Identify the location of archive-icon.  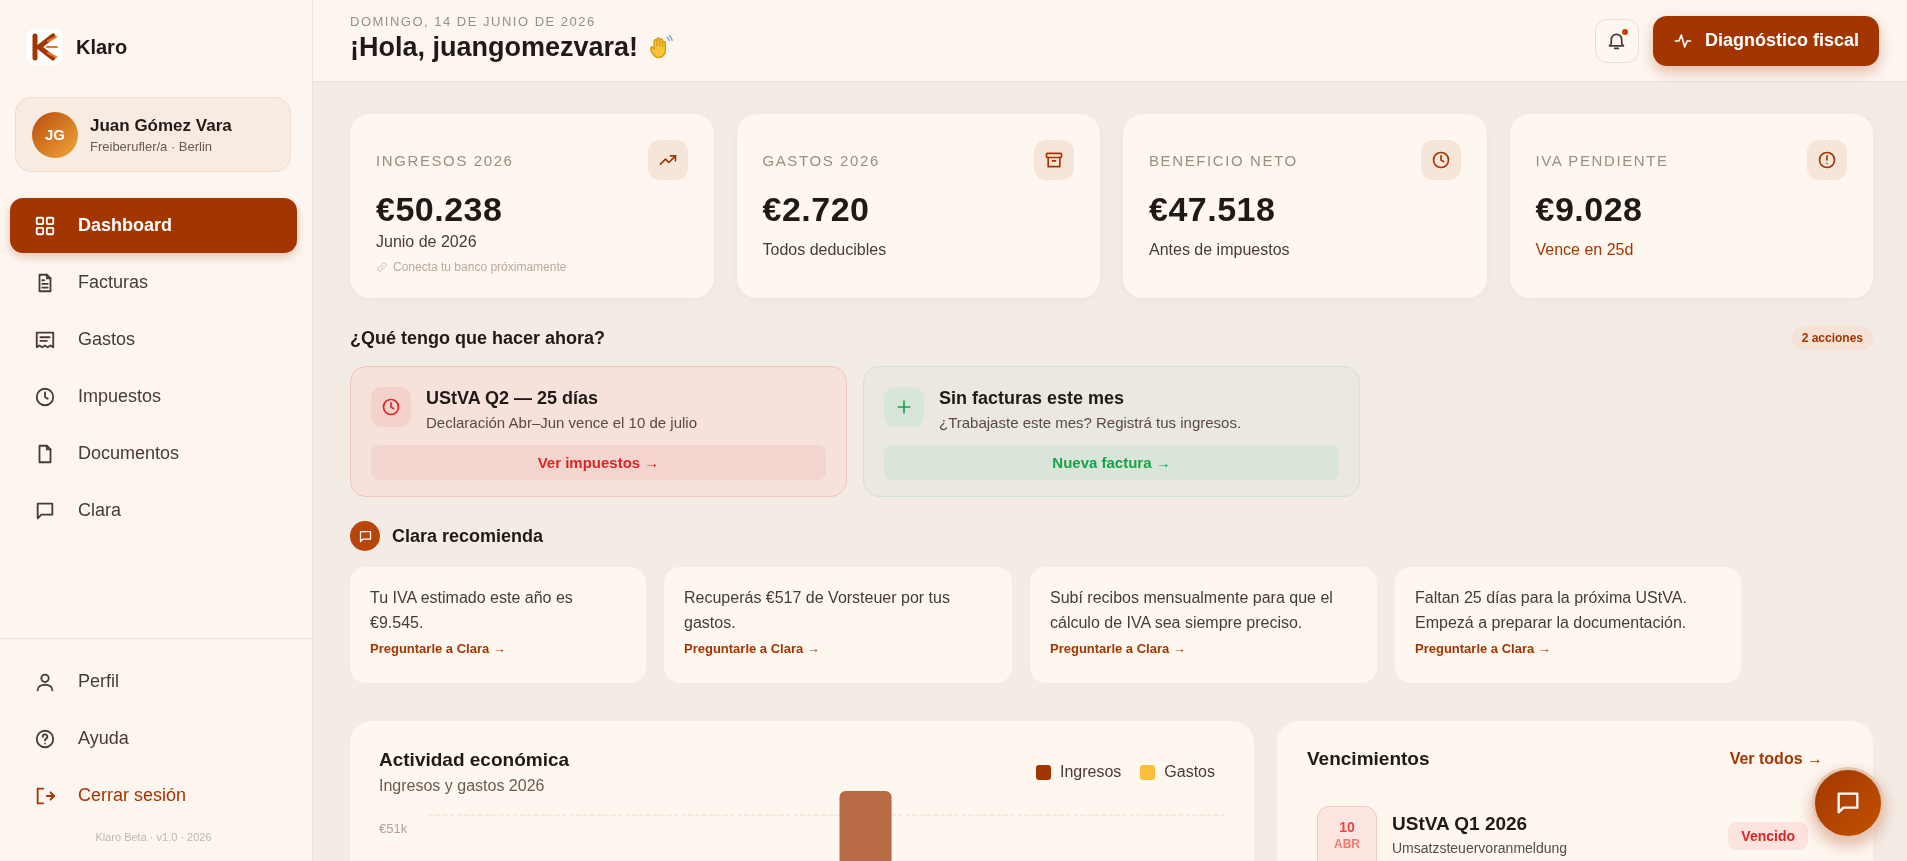
(1054, 160).